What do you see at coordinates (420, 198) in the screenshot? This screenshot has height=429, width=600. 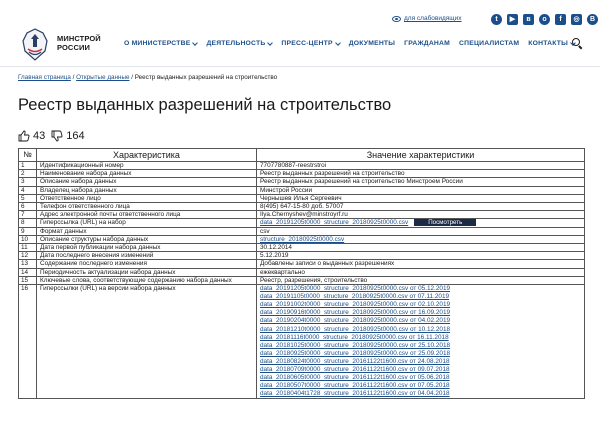 I see `row-value-cell: Чернышев Илья Сергеевич` at bounding box center [420, 198].